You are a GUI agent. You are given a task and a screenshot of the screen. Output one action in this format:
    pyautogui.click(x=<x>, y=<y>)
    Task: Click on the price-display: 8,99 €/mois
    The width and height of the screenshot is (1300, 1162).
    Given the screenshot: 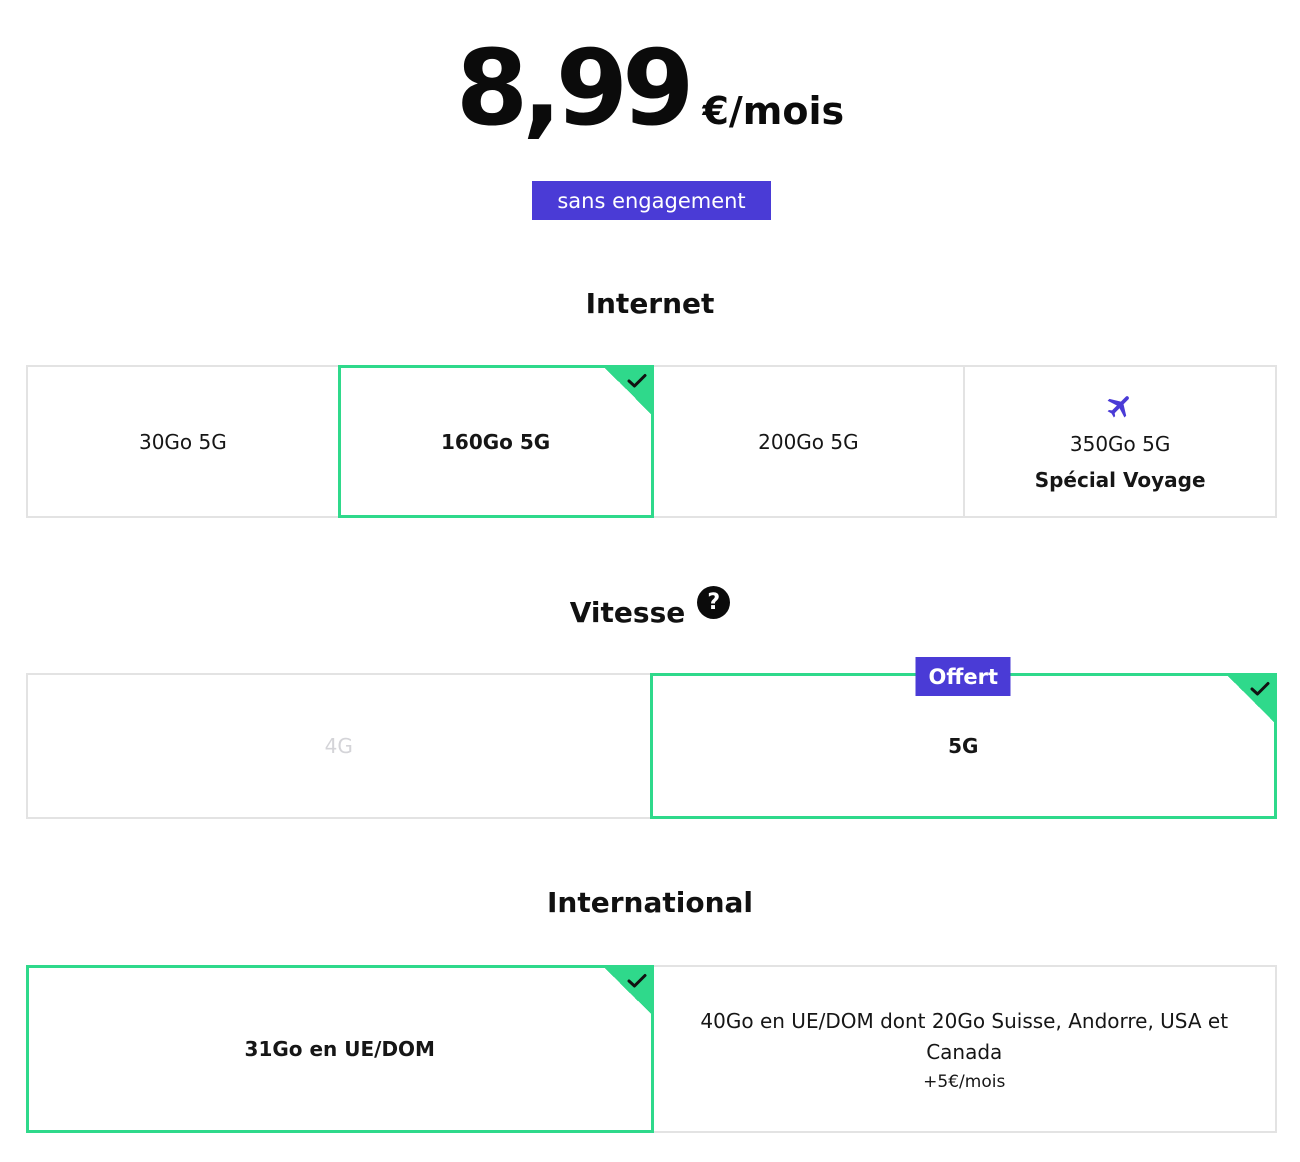 What is the action you would take?
    pyautogui.click(x=650, y=88)
    